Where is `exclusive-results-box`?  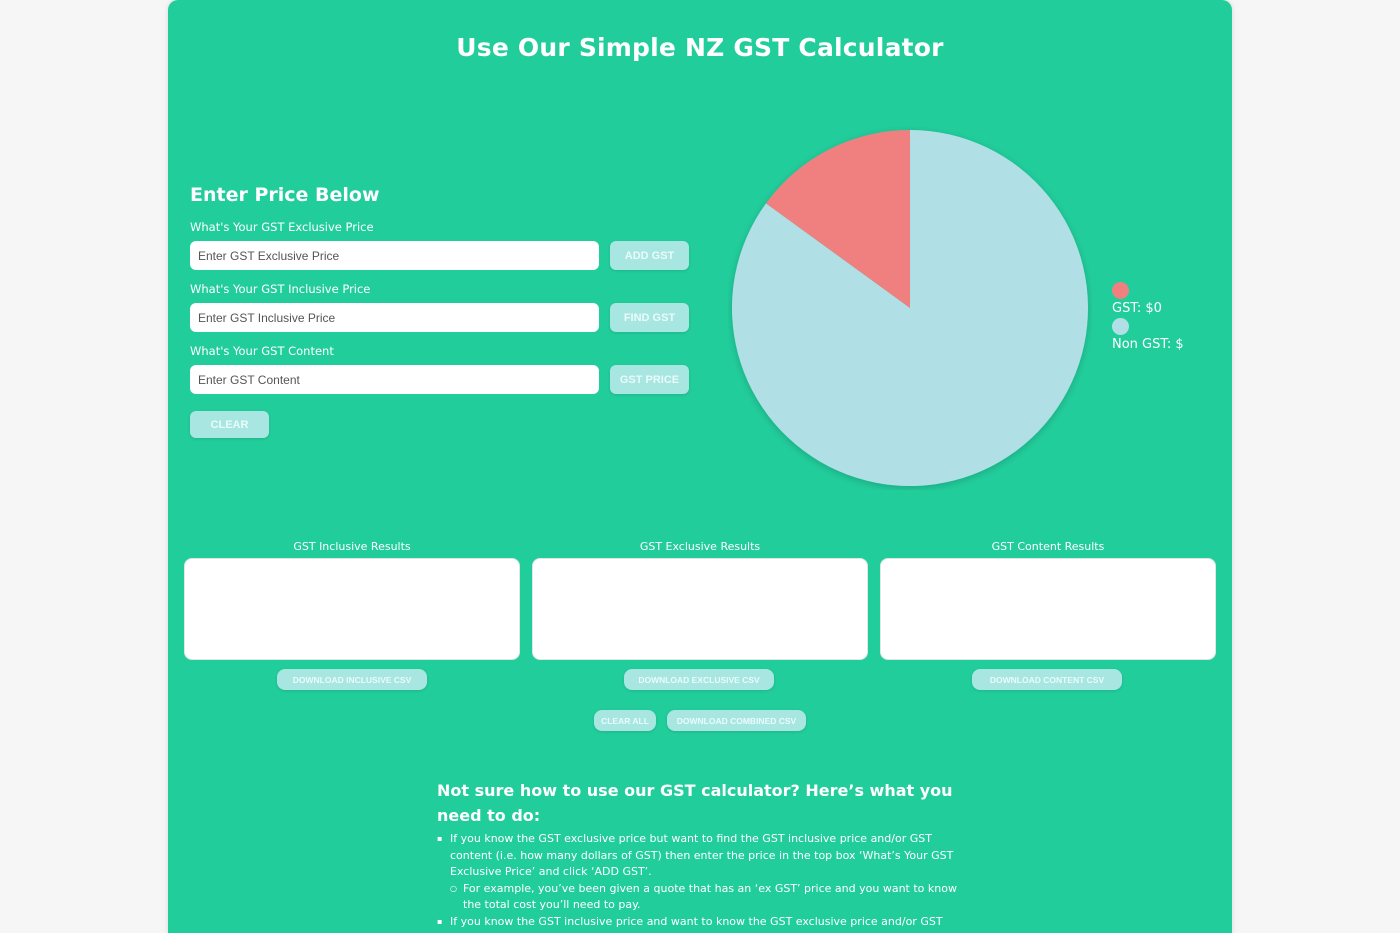 exclusive-results-box is located at coordinates (700, 609).